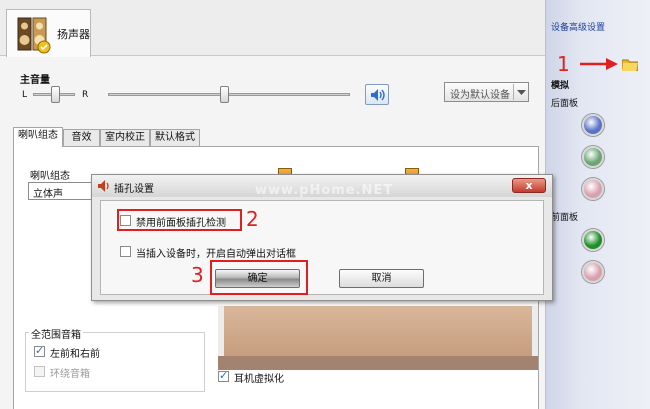 Image resolution: width=650 pixels, height=409 pixels. Describe the element at coordinates (520, 92) in the screenshot. I see `chevron-down-icon` at that location.